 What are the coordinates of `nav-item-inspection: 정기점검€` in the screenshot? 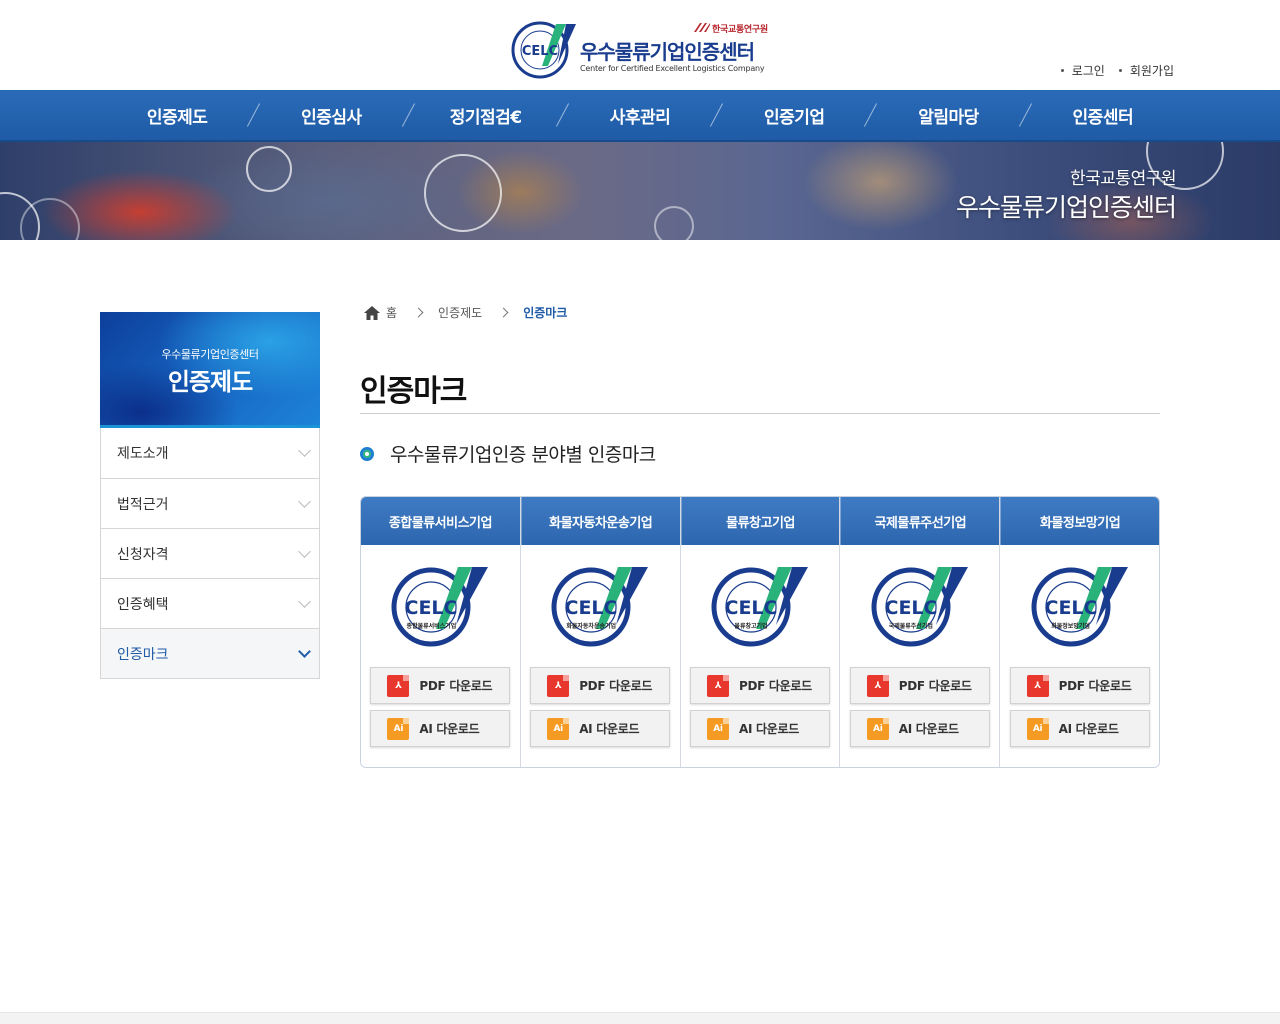 It's located at (486, 115).